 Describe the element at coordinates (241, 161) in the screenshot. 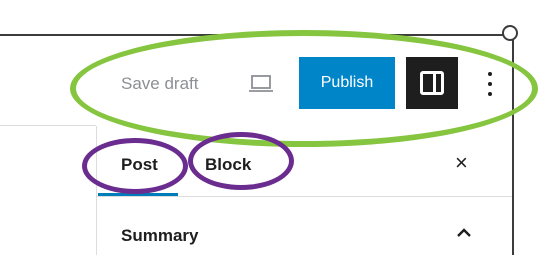

I see `block-tab-highlight-annotation` at that location.